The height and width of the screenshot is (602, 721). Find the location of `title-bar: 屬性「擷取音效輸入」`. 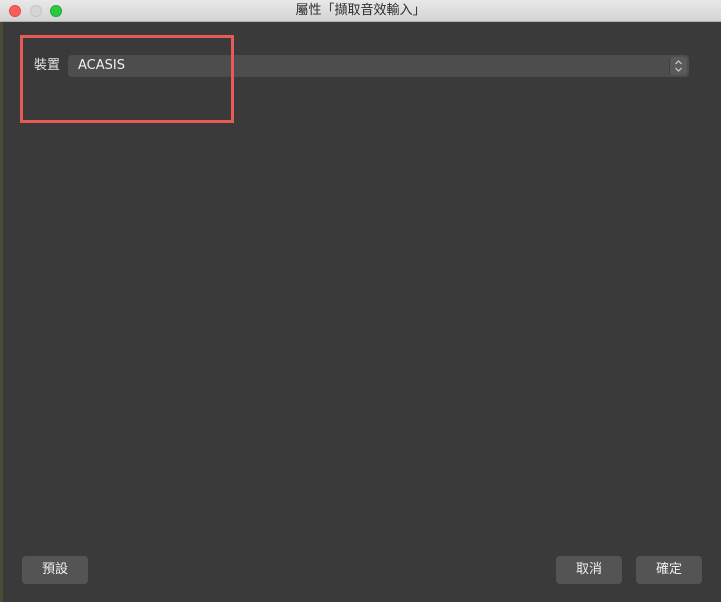

title-bar: 屬性「擷取音效輸入」 is located at coordinates (360, 11).